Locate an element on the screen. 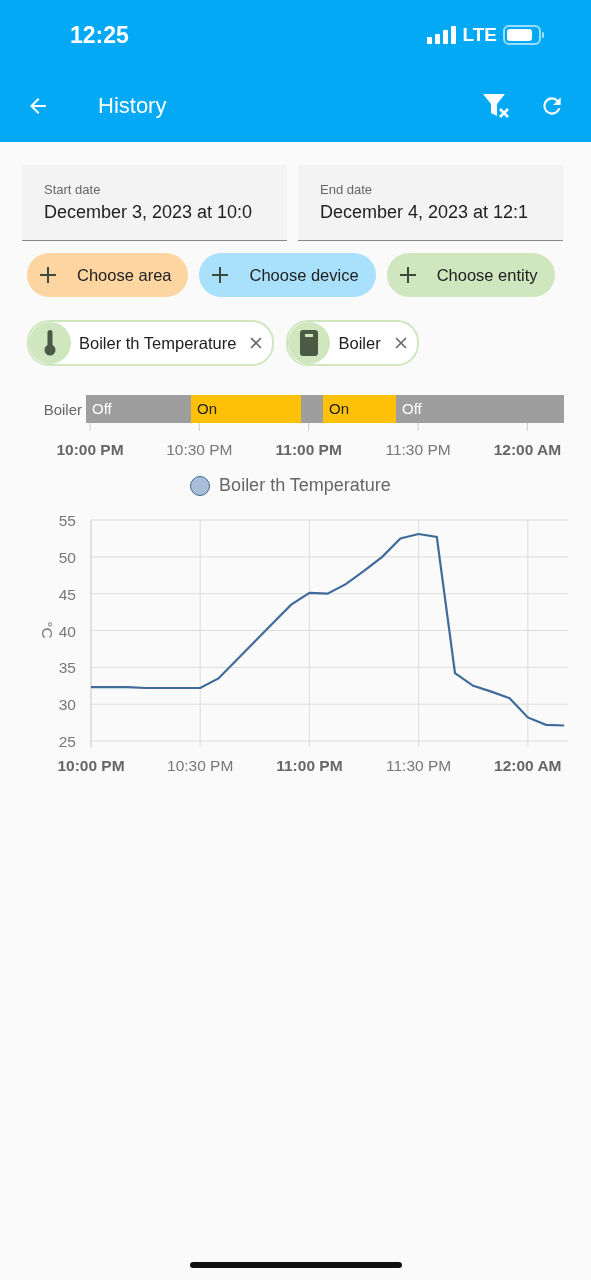 This screenshot has width=591, height=1280. timeline-entity-label: Boiler is located at coordinates (62, 409).